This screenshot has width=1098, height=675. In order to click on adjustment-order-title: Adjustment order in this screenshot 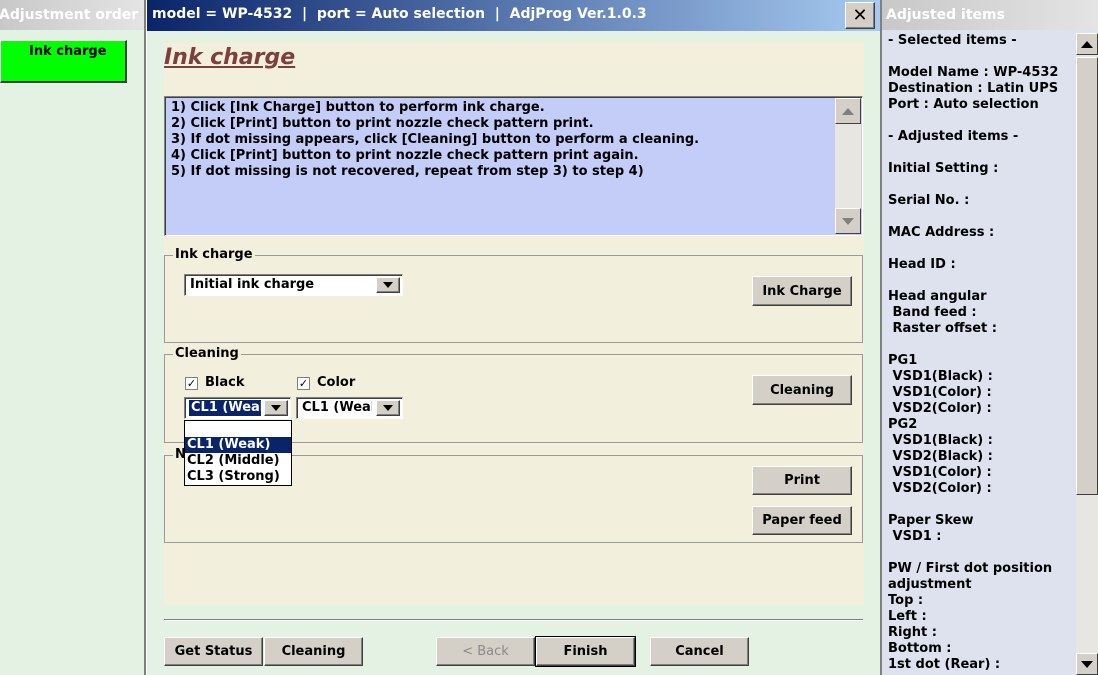, I will do `click(72, 15)`.